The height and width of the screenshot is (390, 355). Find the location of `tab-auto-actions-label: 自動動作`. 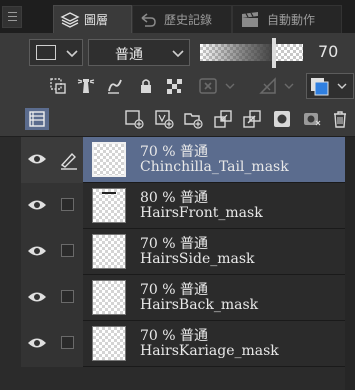

tab-auto-actions-label: 自動動作 is located at coordinates (291, 20).